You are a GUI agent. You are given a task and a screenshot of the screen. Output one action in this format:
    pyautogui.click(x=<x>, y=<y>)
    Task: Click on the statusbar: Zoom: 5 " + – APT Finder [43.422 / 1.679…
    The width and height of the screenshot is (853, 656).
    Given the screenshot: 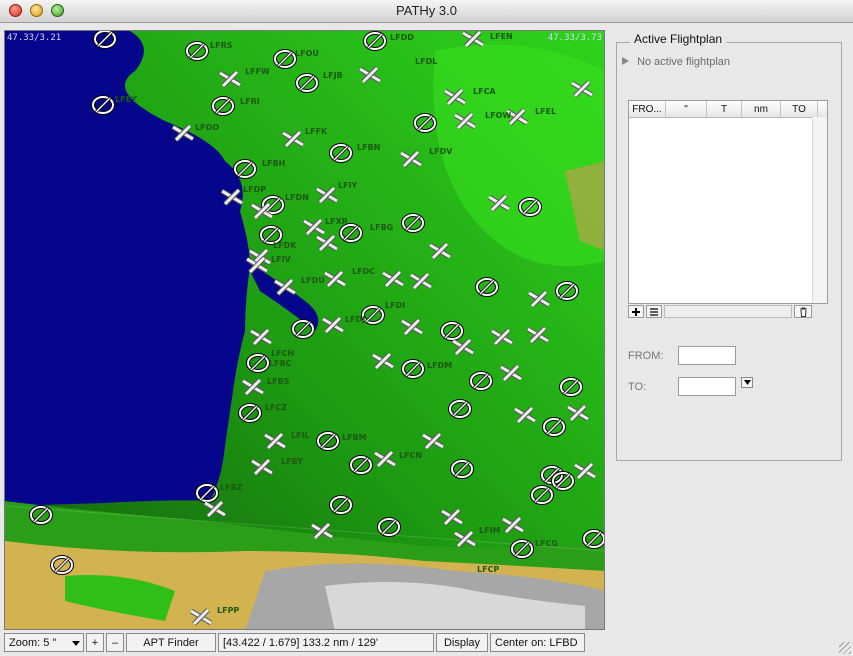 What is the action you would take?
    pyautogui.click(x=303, y=643)
    